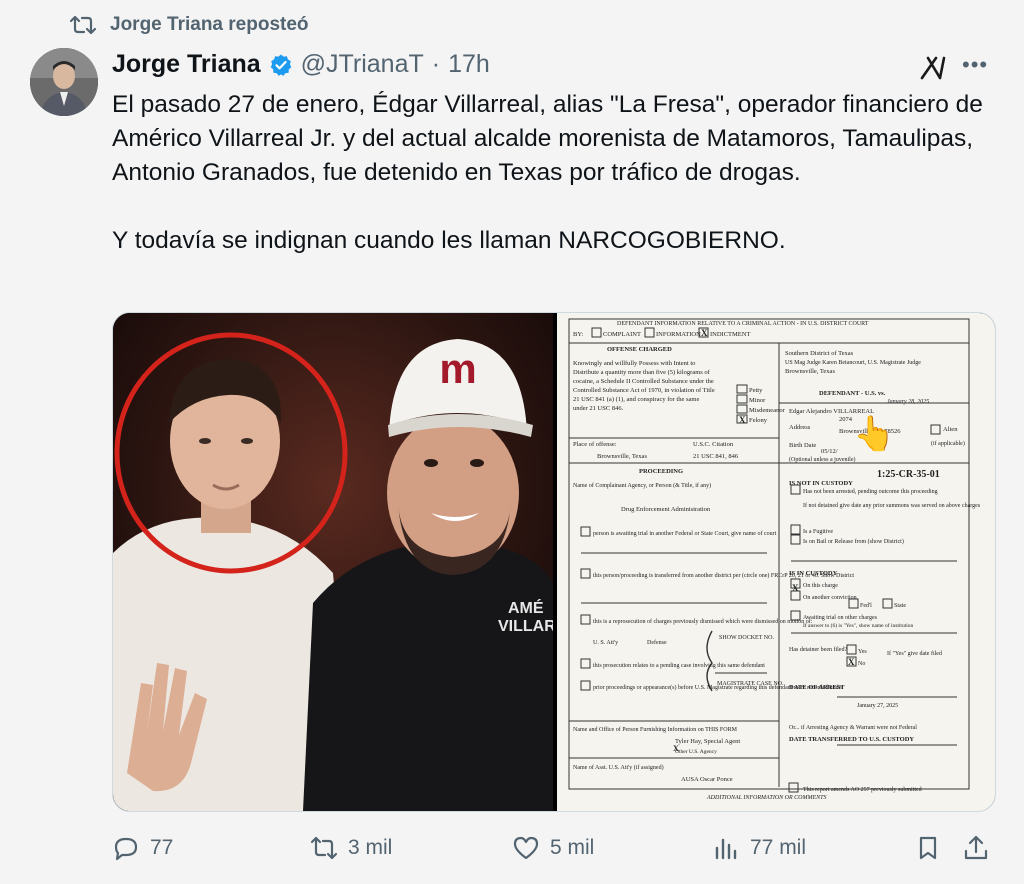 The image size is (1024, 884). What do you see at coordinates (758, 420) in the screenshot?
I see `doc-felony: Felony` at bounding box center [758, 420].